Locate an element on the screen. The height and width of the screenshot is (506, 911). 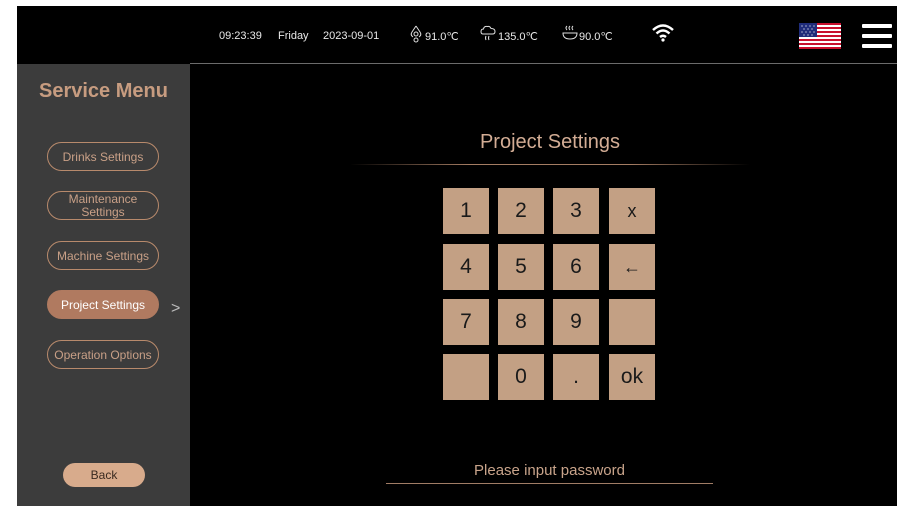
sidebar-title: Service Menu is located at coordinates (103, 91).